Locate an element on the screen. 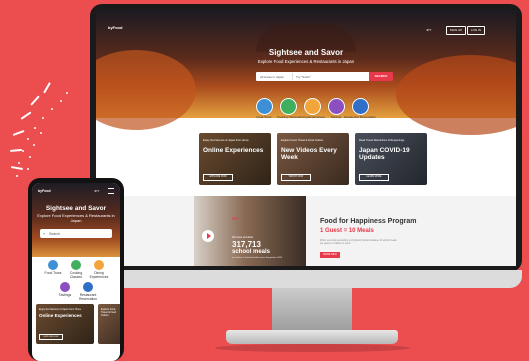 The width and height of the screenshot is (529, 361). search-bar: All Areas in Japan Try "Sushi" is located at coordinates (313, 76).